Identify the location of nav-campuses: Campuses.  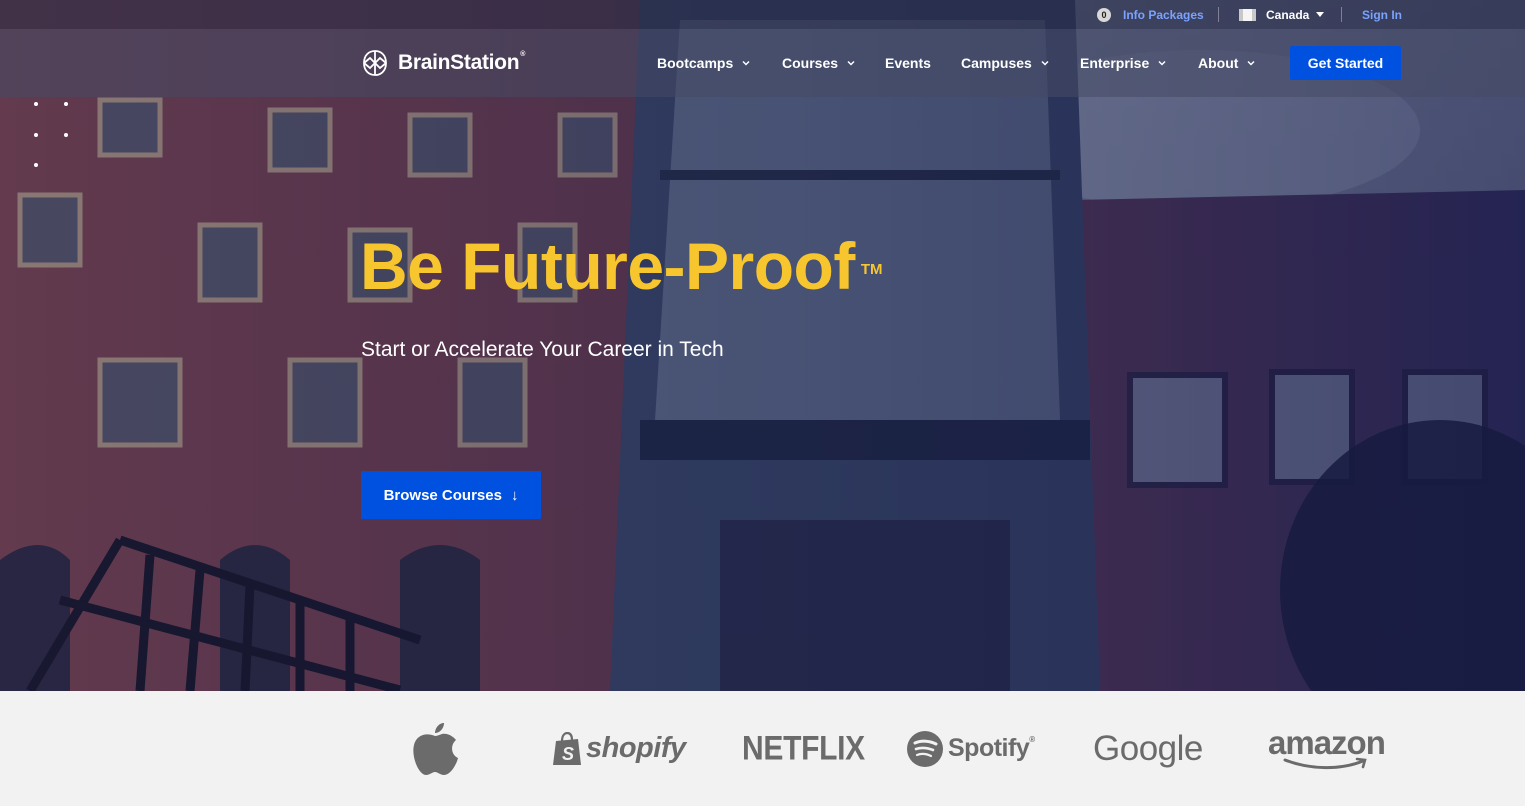
(1005, 63).